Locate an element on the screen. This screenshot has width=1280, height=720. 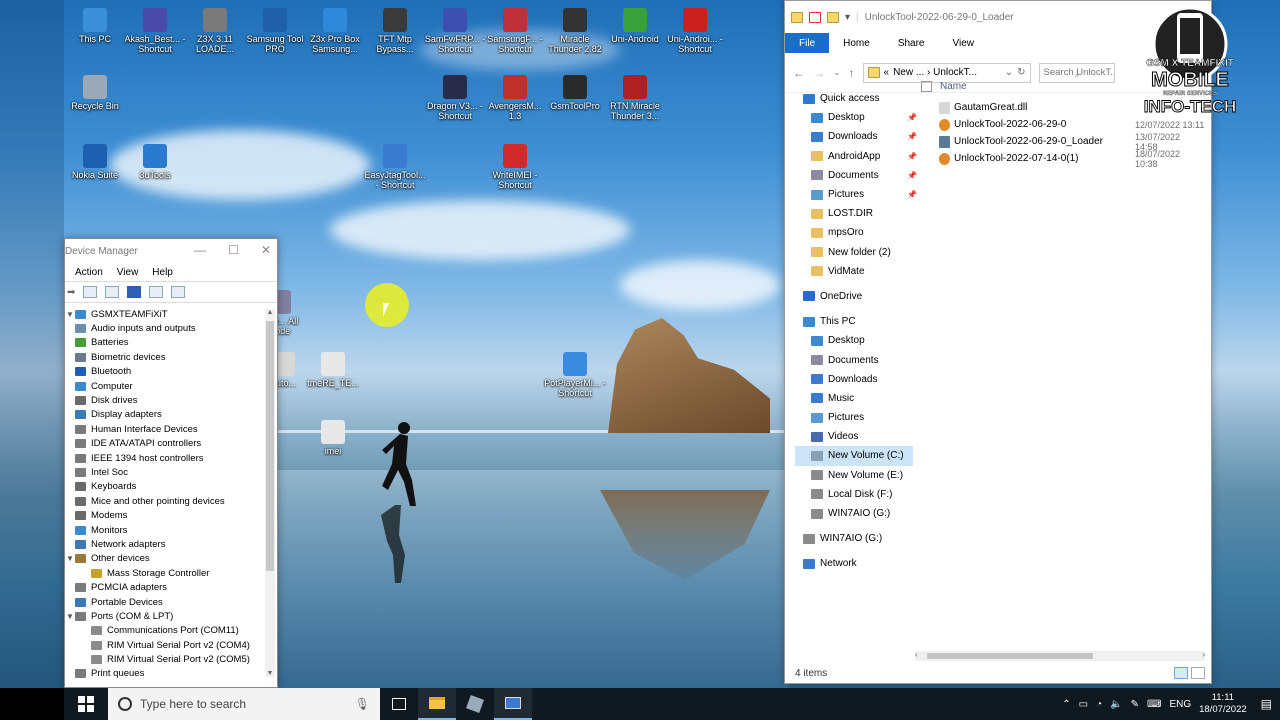
device-category: RIM Virtual Serial Port v2 (COM4) is located at coordinates (165, 645).